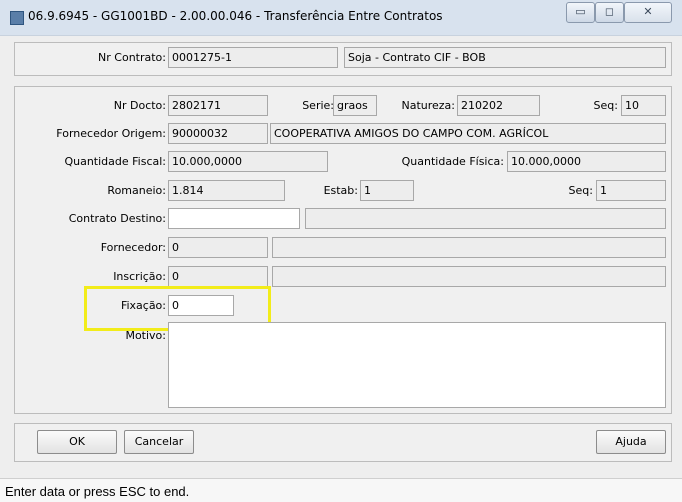 The width and height of the screenshot is (682, 502). Describe the element at coordinates (355, 105) in the screenshot. I see `serie-field: graos` at that location.